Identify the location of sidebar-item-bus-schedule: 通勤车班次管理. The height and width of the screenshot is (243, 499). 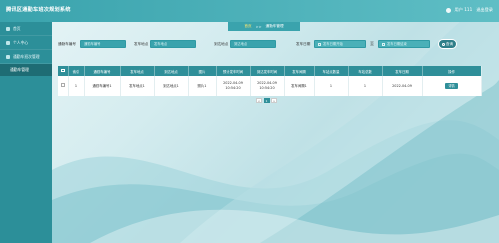
(26, 57).